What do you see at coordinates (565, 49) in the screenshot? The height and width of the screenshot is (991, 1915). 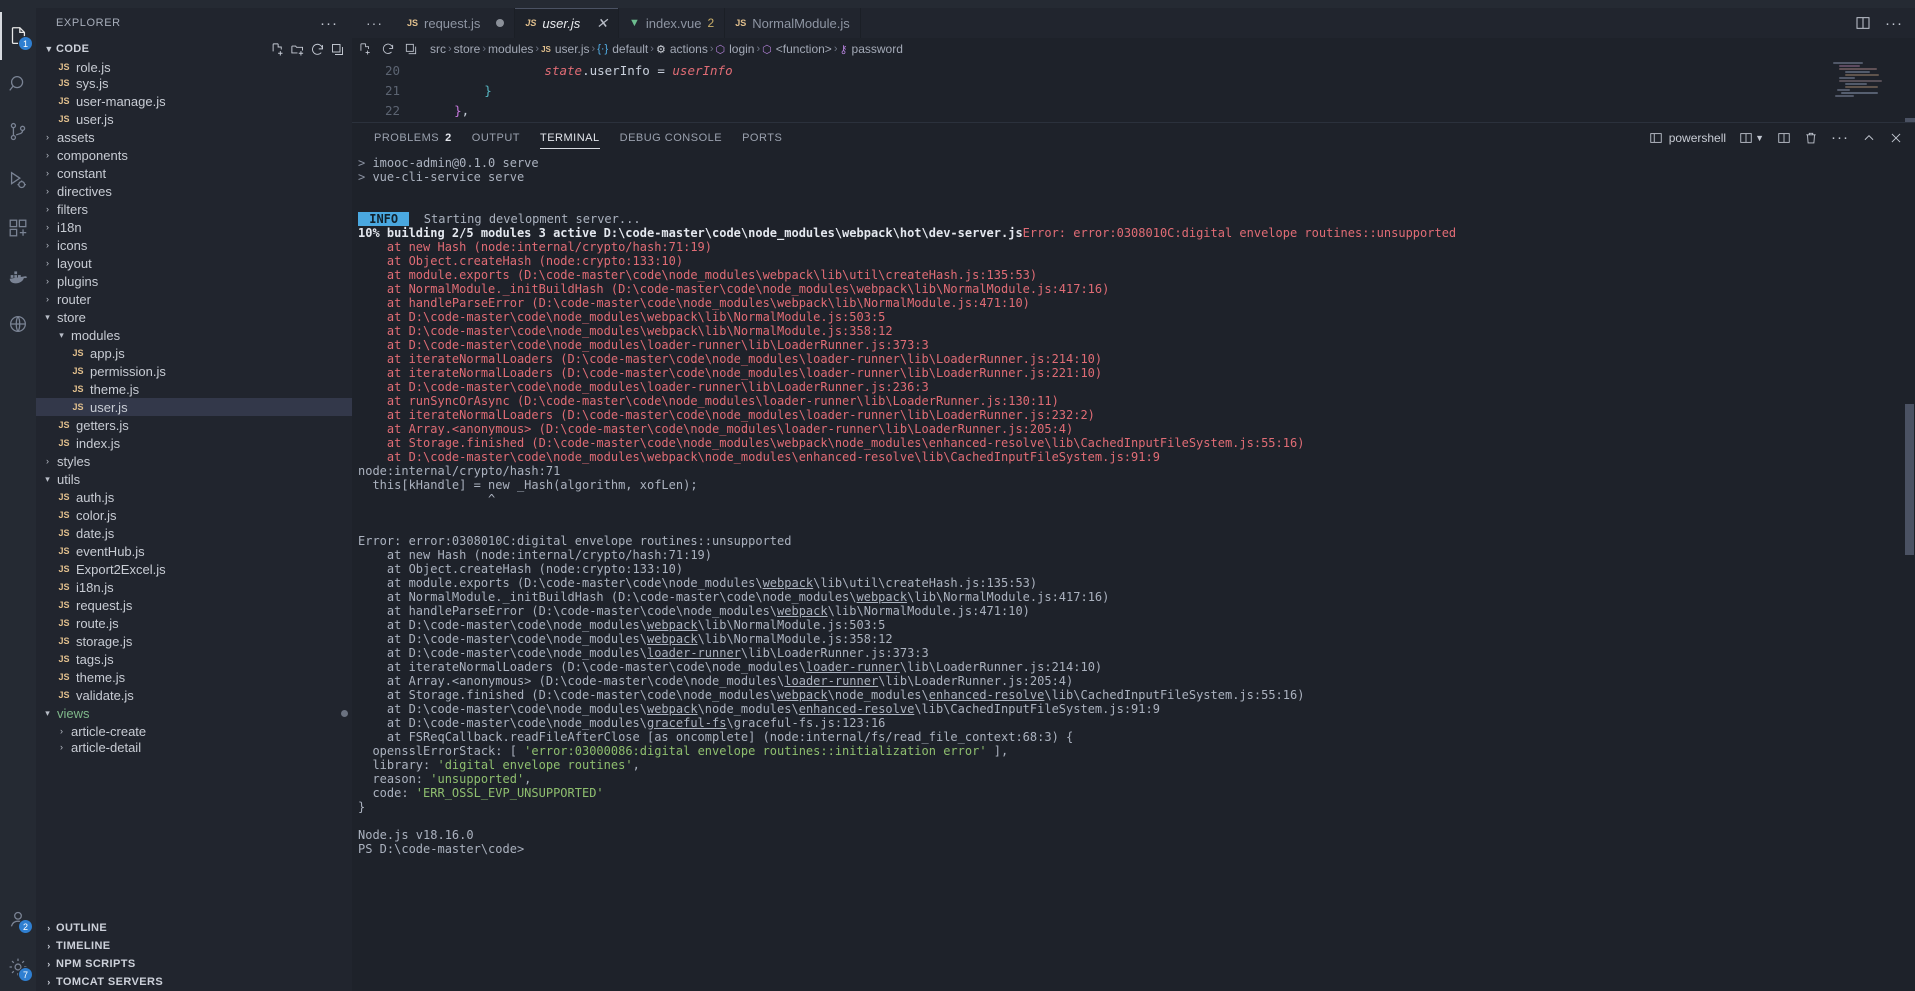 I see `breadcrumb-item-user-js: JS user.js` at bounding box center [565, 49].